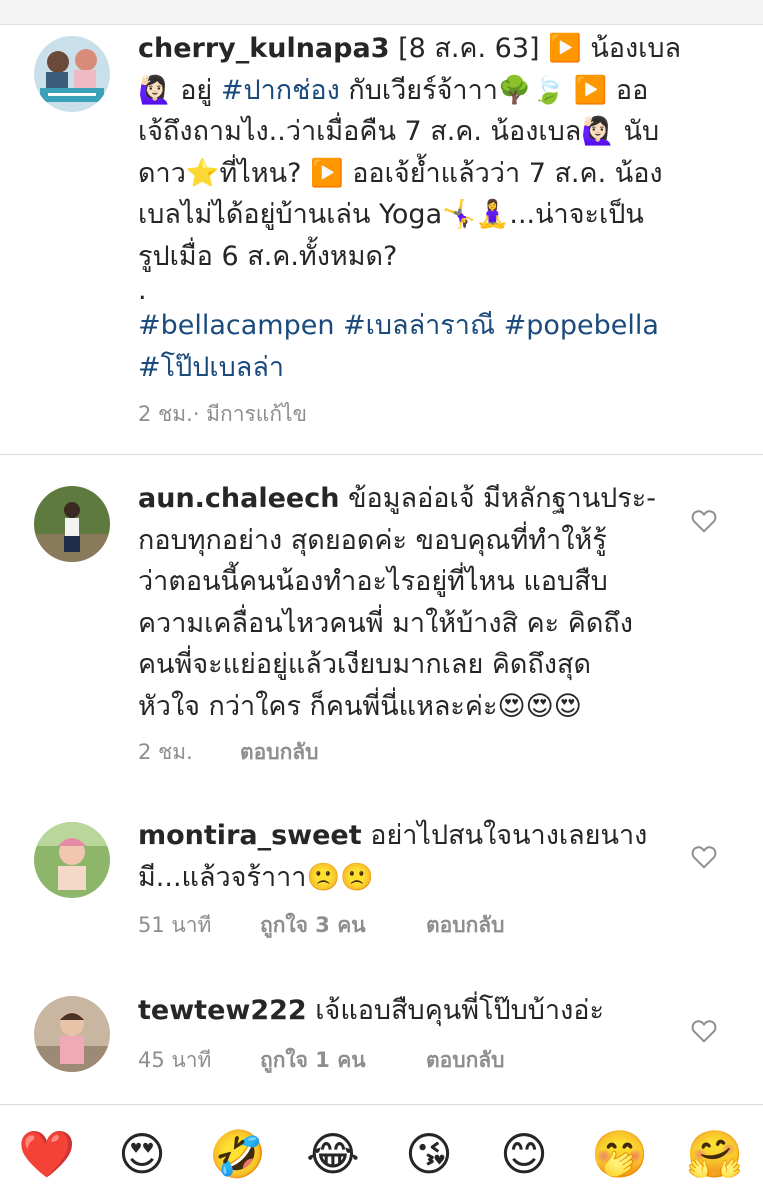 This screenshot has width=763, height=1201. What do you see at coordinates (165, 414) in the screenshot?
I see `caption-time: 2 ชม.` at bounding box center [165, 414].